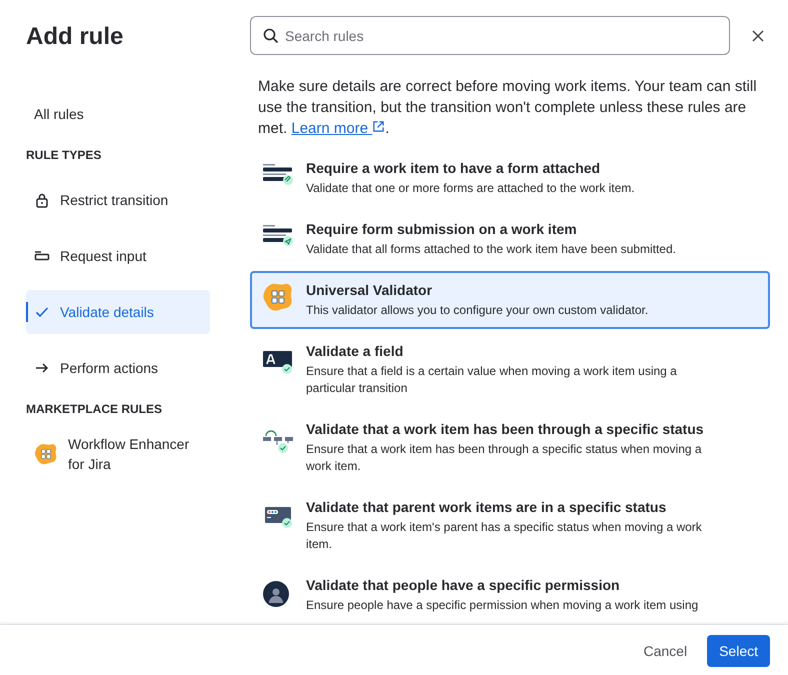 The width and height of the screenshot is (788, 675). Describe the element at coordinates (118, 256) in the screenshot. I see `sidebar-item: Request input` at that location.